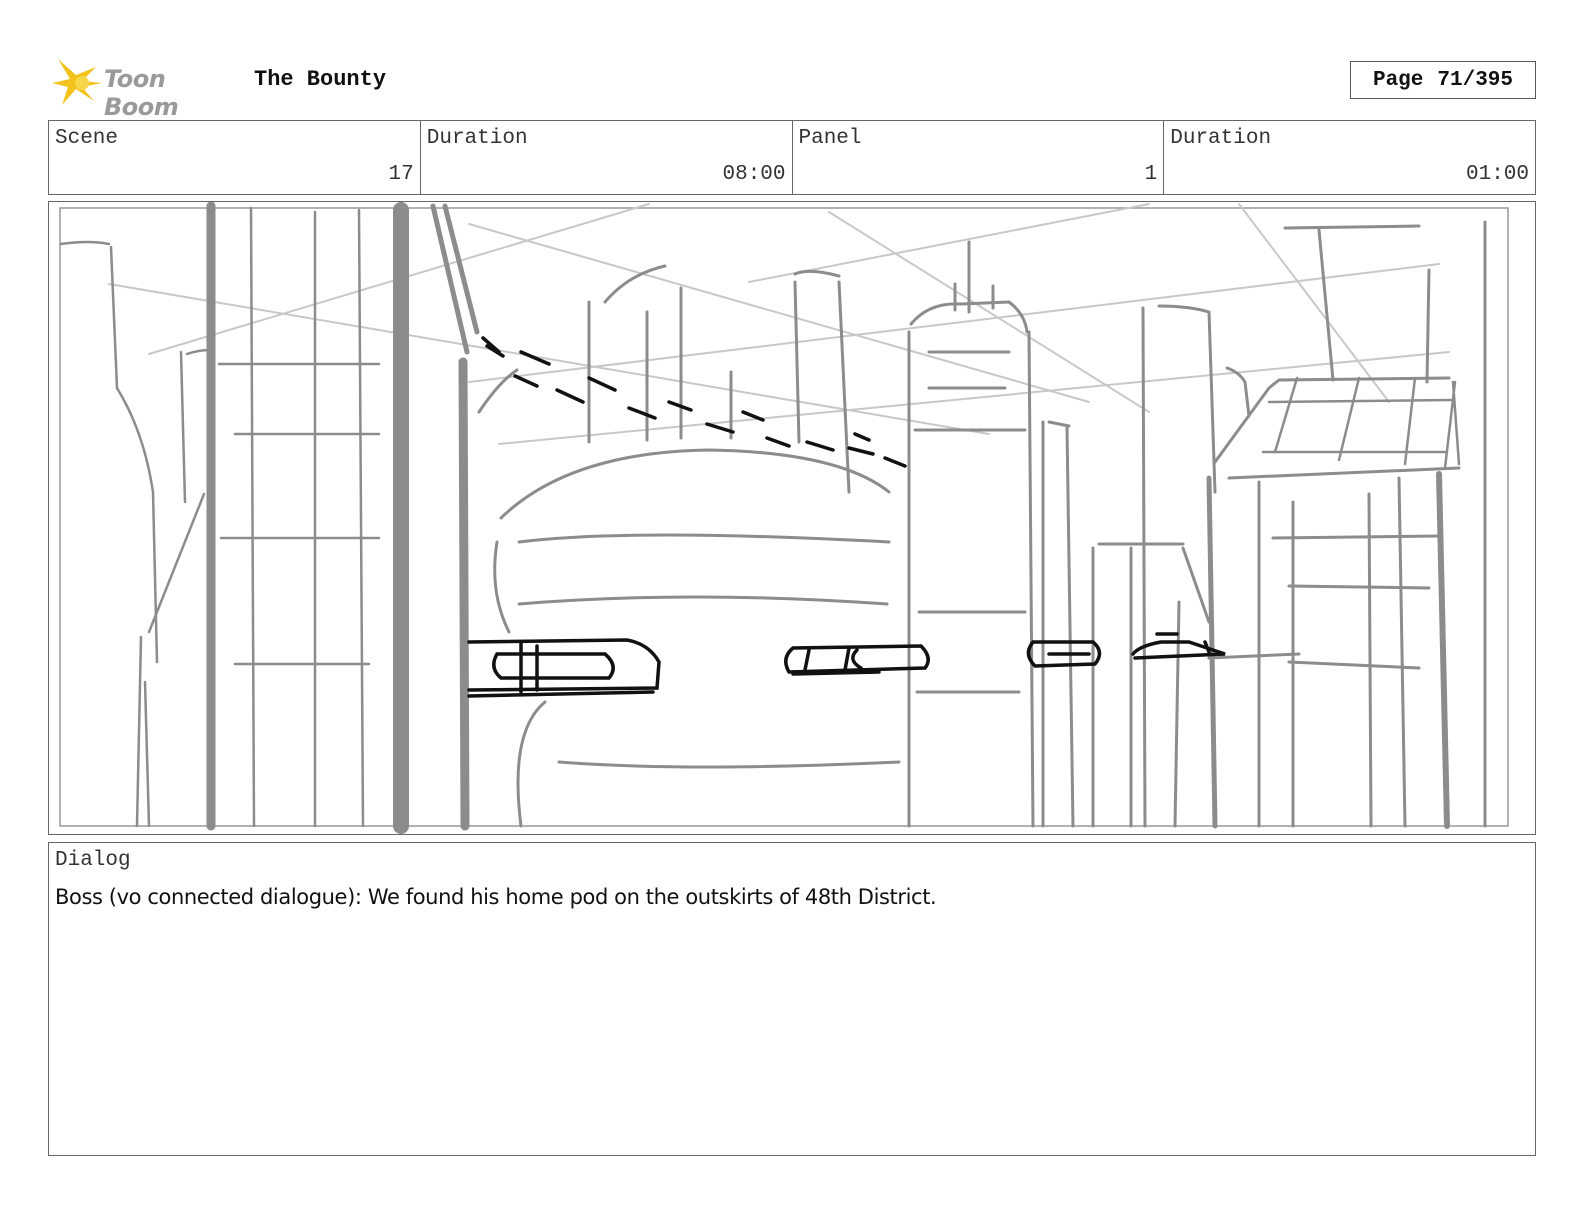  What do you see at coordinates (793, 88) in the screenshot?
I see `storyboard-header: Toon Boom The Bounty Page 71/395` at bounding box center [793, 88].